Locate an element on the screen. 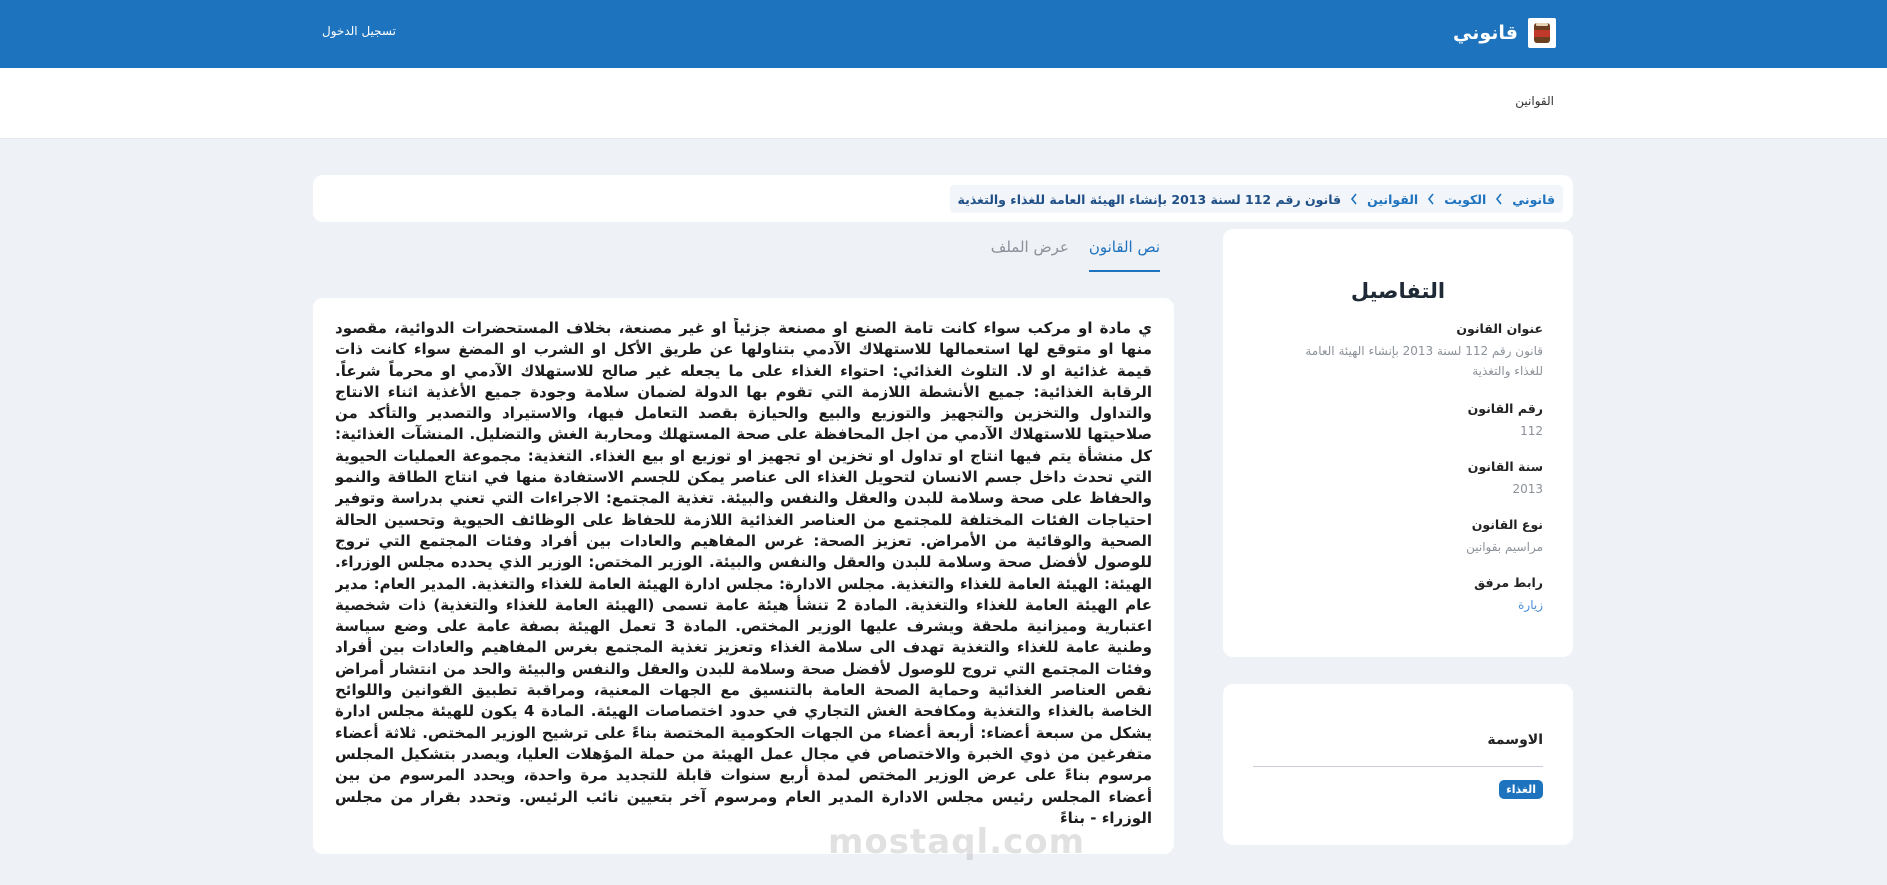 The width and height of the screenshot is (1887, 885). breadcrumb-item-country: الكويت is located at coordinates (1465, 199).